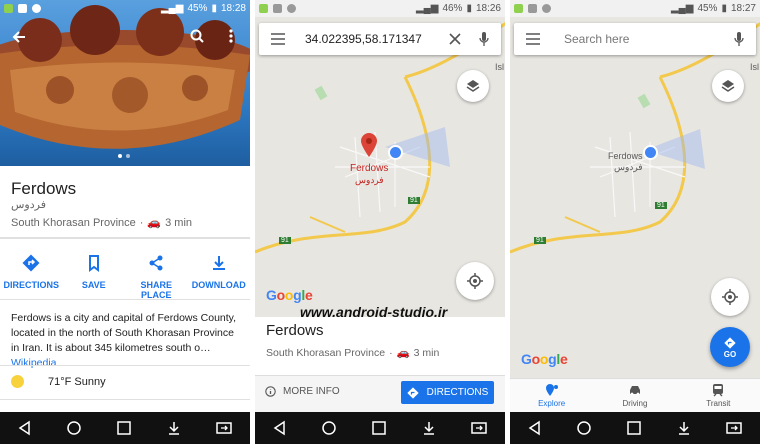  I want to click on close-icon, so click(455, 39).